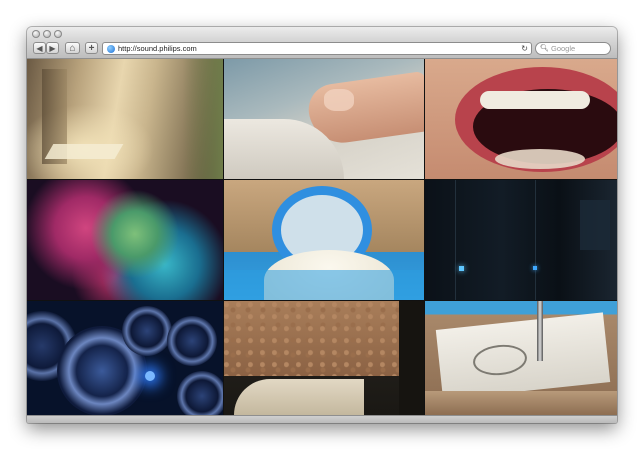  I want to click on reload-icon: ↻, so click(524, 48).